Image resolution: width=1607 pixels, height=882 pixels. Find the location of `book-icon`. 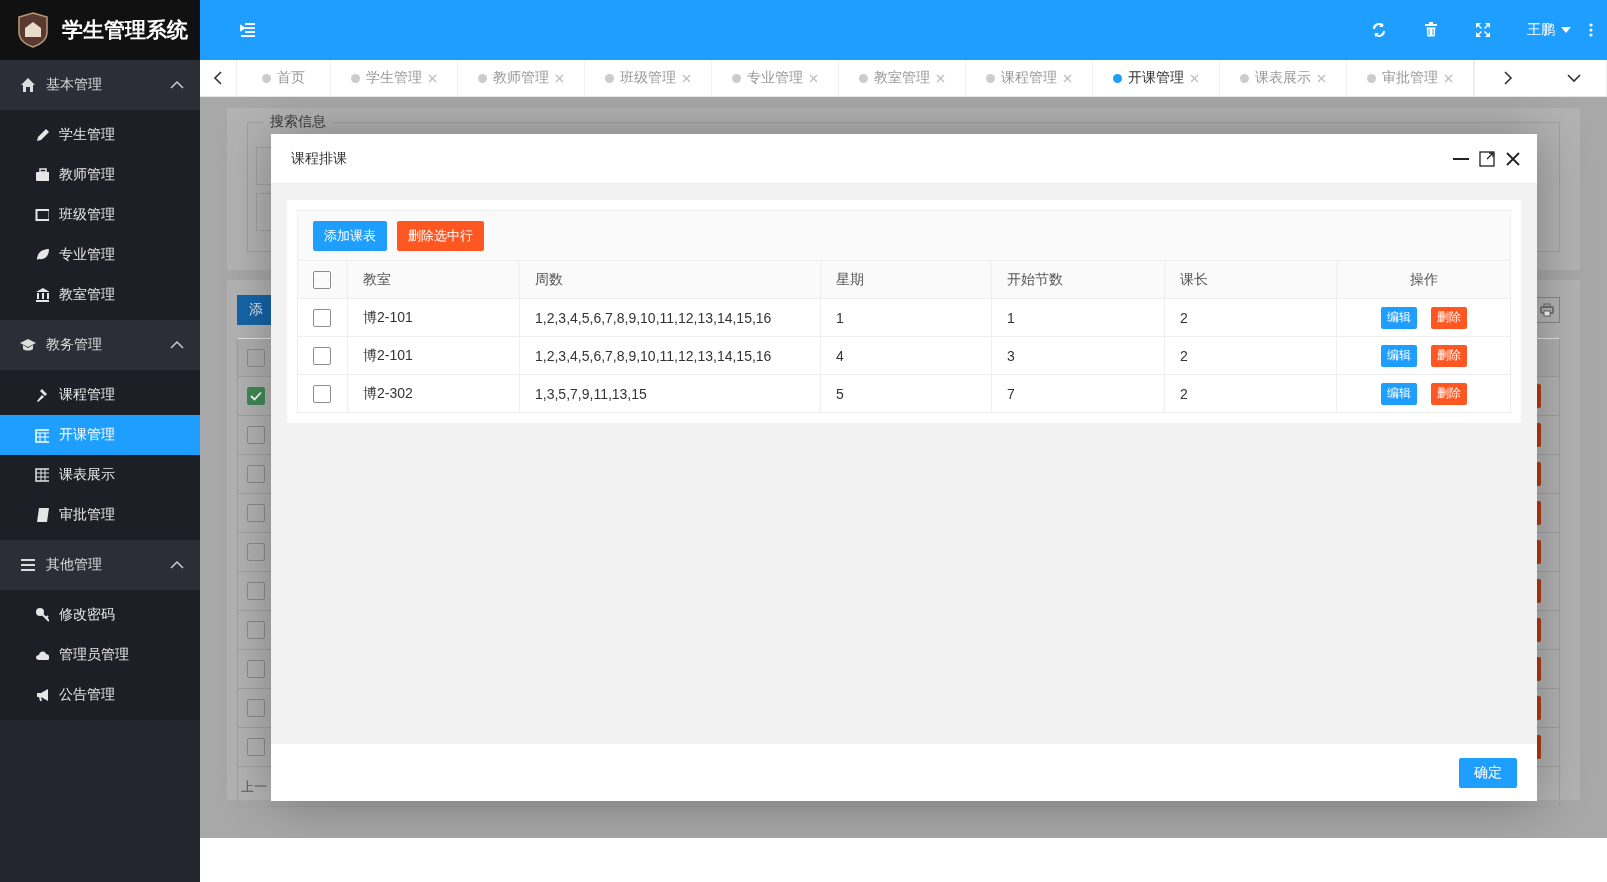

book-icon is located at coordinates (42, 515).